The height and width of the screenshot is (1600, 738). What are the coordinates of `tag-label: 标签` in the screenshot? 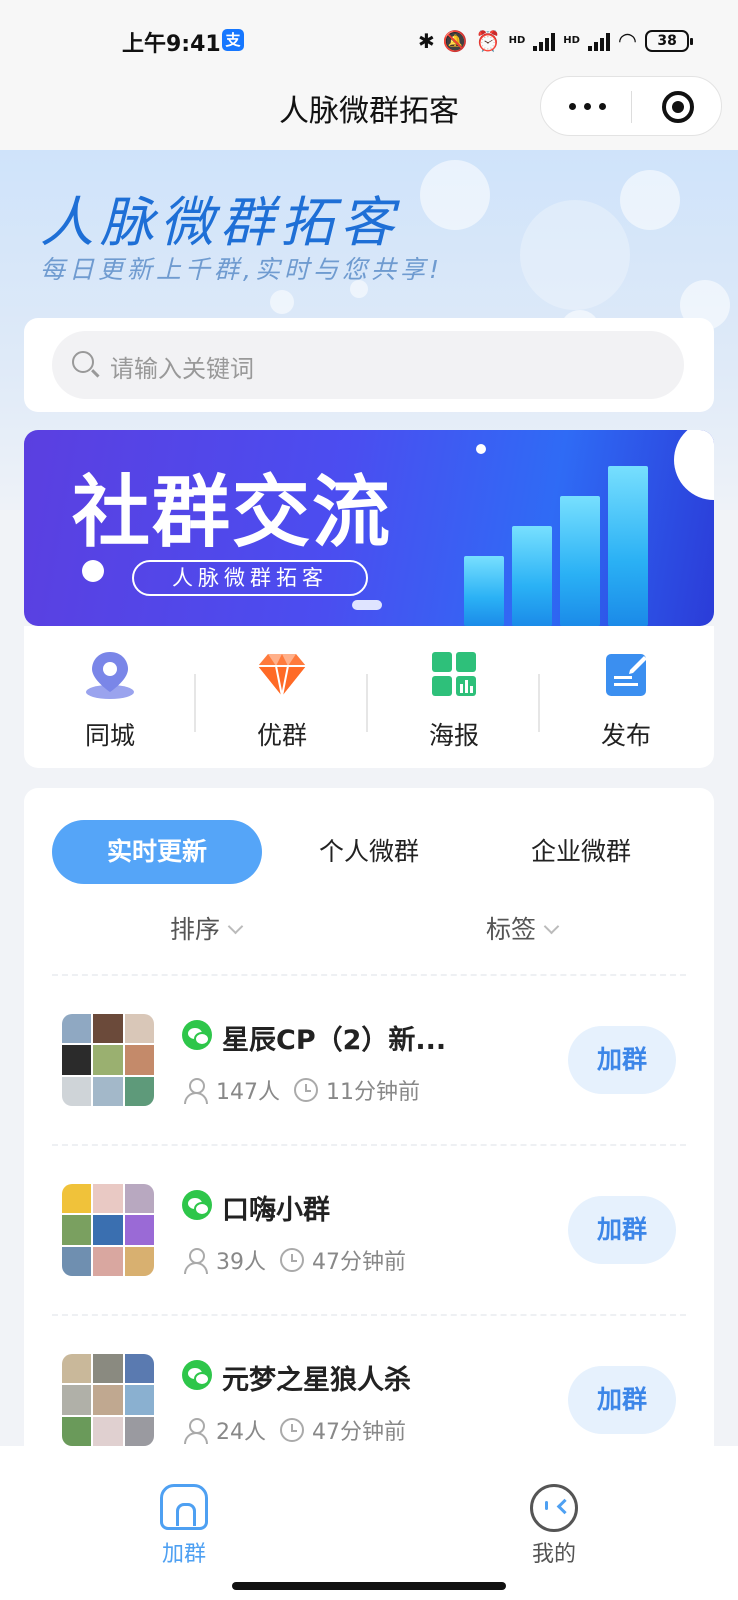 It's located at (511, 929).